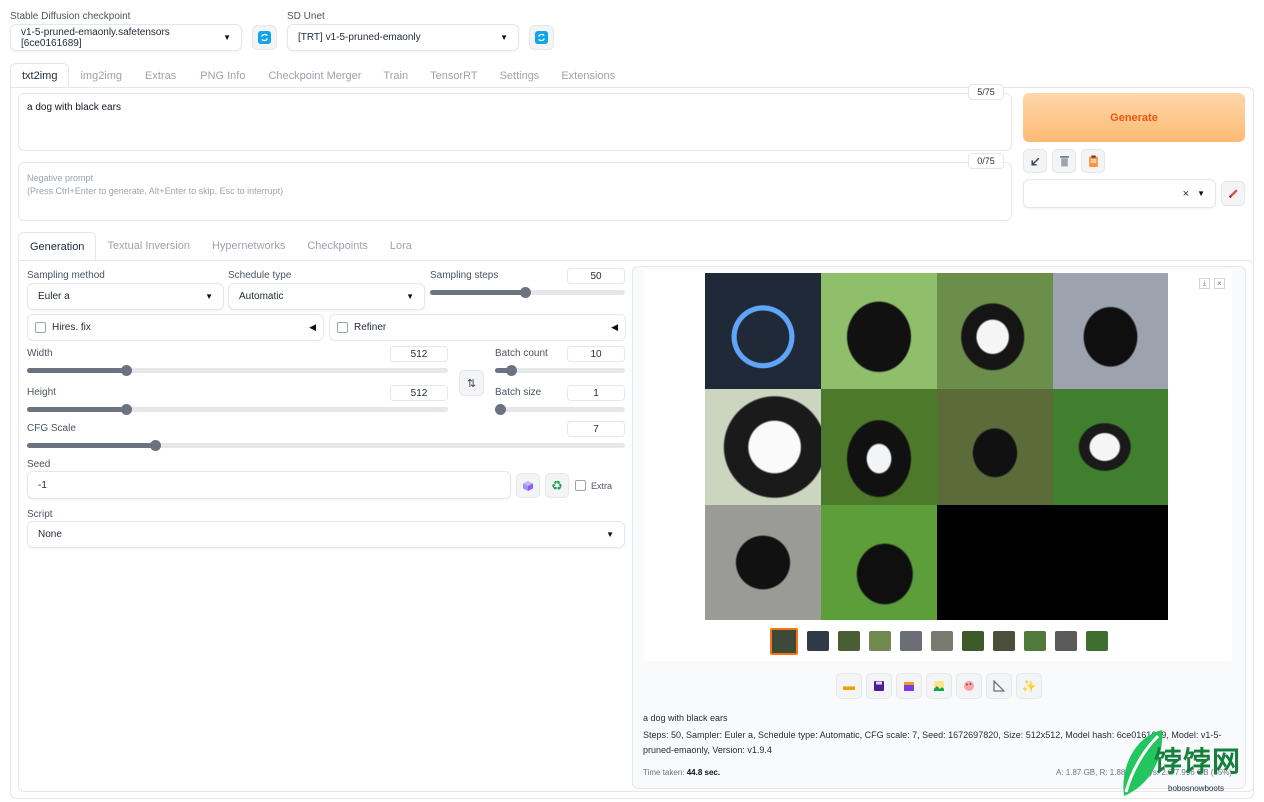 This screenshot has height=802, width=1264. What do you see at coordinates (664, 772) in the screenshot?
I see `time-taken-label: Time taken:` at bounding box center [664, 772].